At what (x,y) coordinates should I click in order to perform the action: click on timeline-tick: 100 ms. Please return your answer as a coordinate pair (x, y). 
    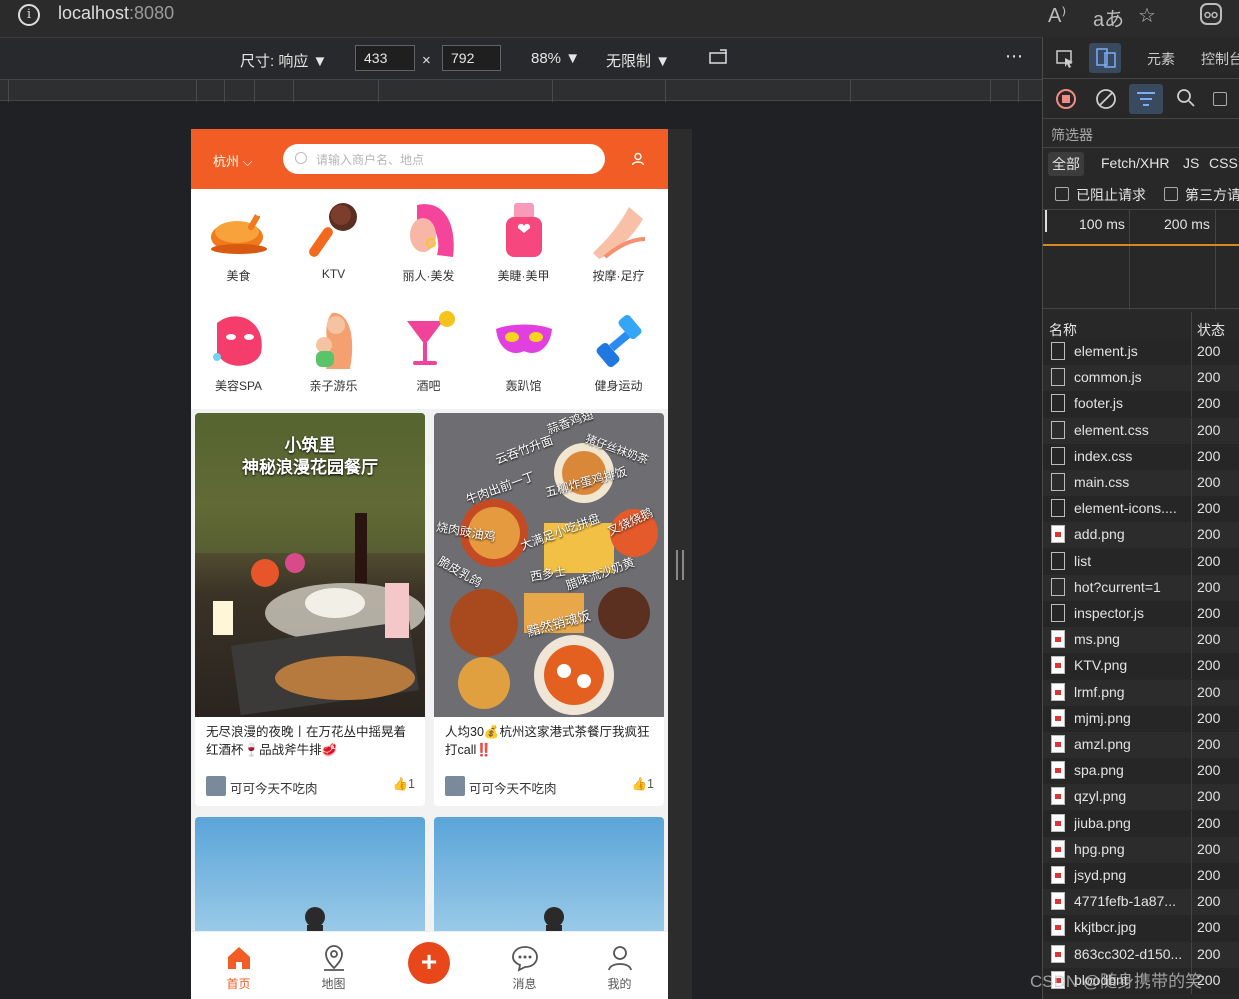
    Looking at the image, I should click on (1102, 224).